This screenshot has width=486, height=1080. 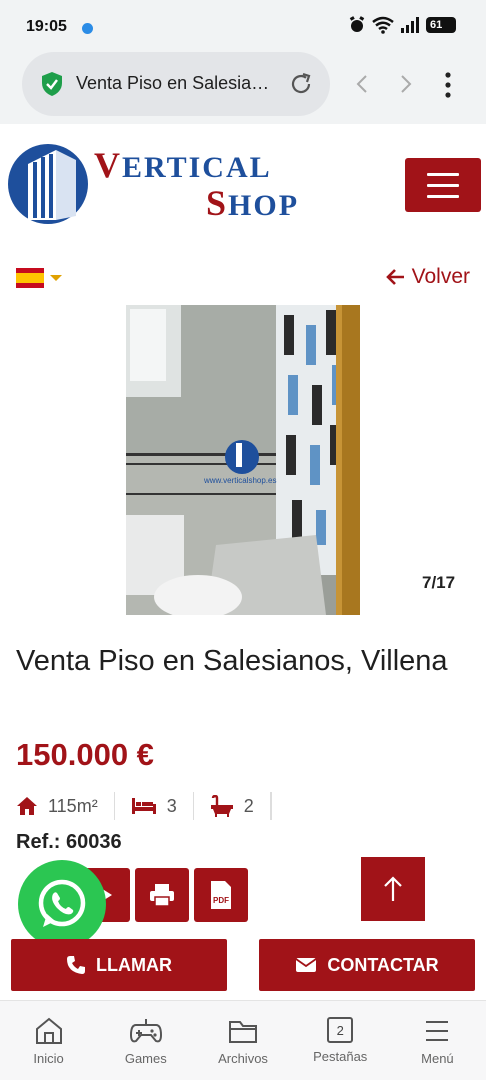 What do you see at coordinates (52, 84) in the screenshot?
I see `secure-shield-icon` at bounding box center [52, 84].